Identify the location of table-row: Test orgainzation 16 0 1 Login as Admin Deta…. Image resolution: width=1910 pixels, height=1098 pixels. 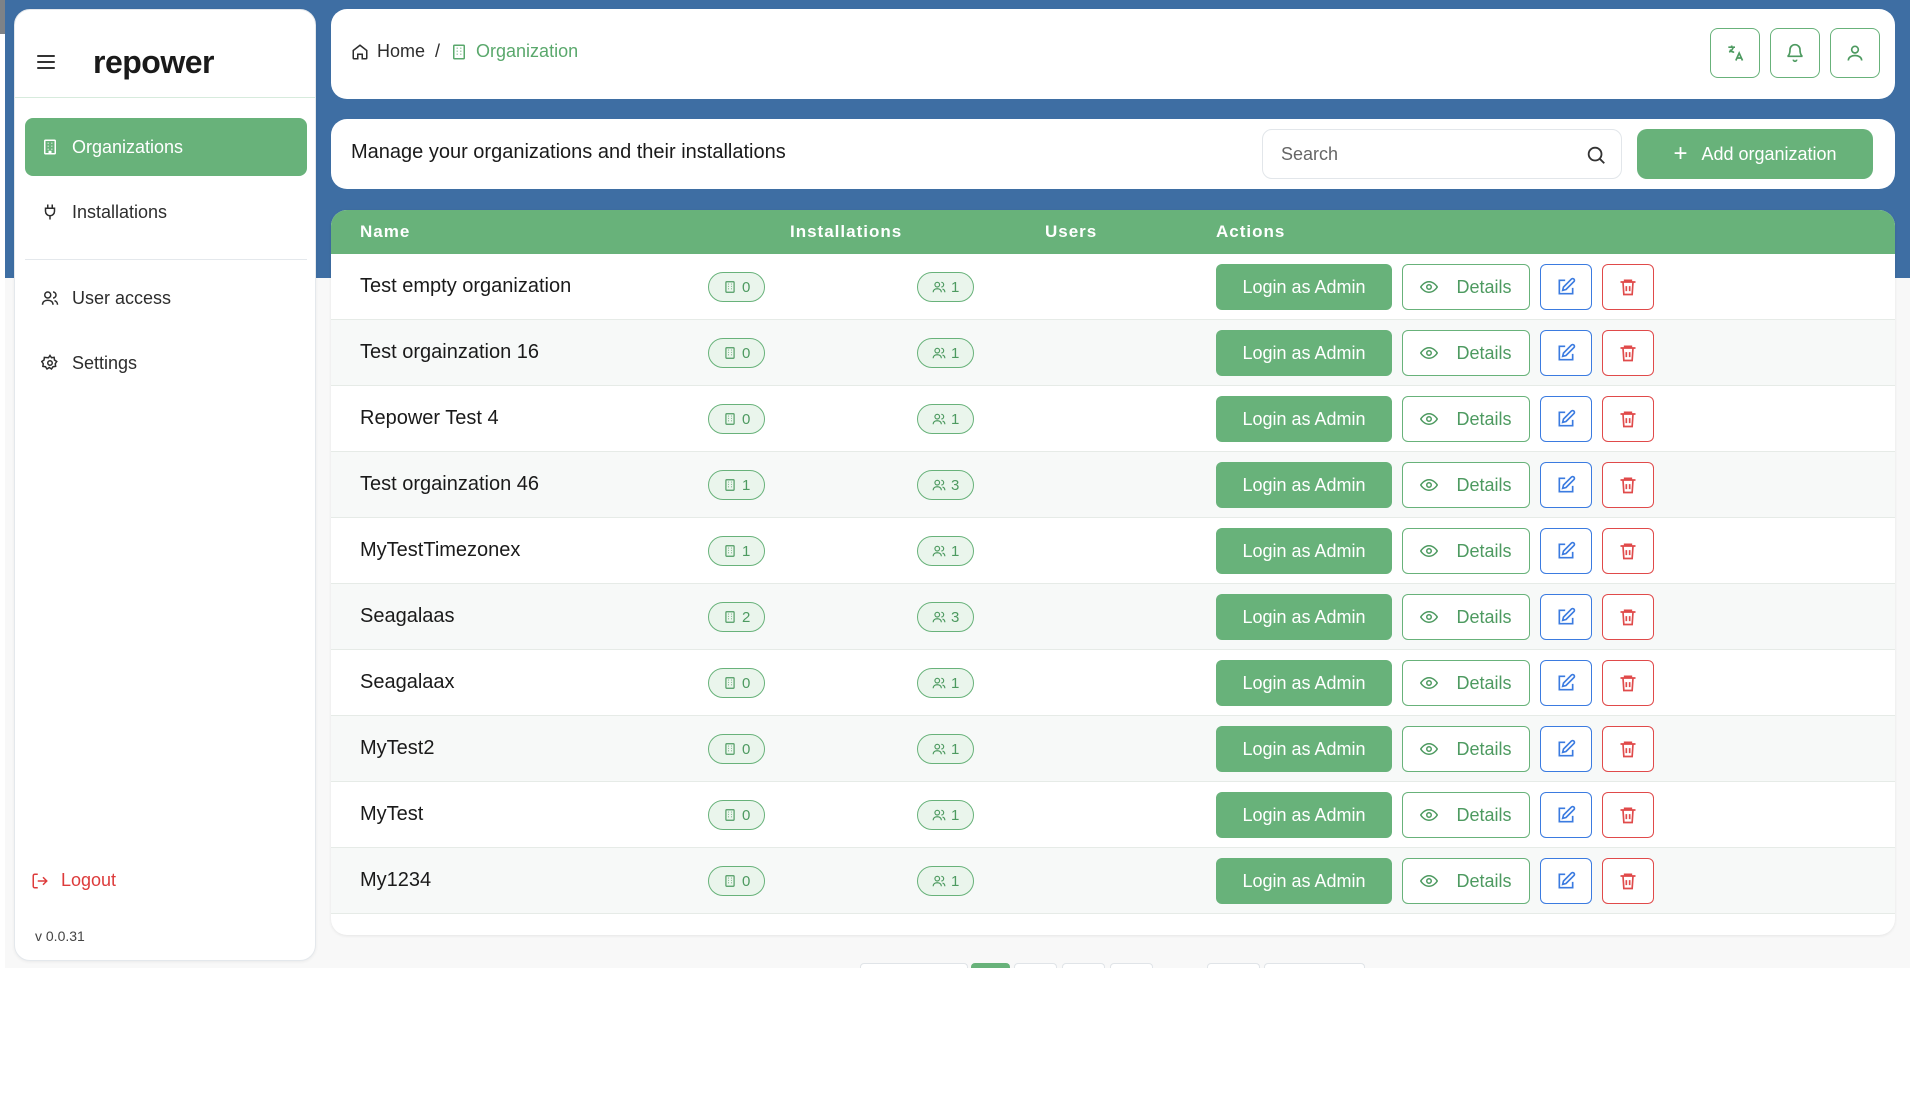
(1113, 353).